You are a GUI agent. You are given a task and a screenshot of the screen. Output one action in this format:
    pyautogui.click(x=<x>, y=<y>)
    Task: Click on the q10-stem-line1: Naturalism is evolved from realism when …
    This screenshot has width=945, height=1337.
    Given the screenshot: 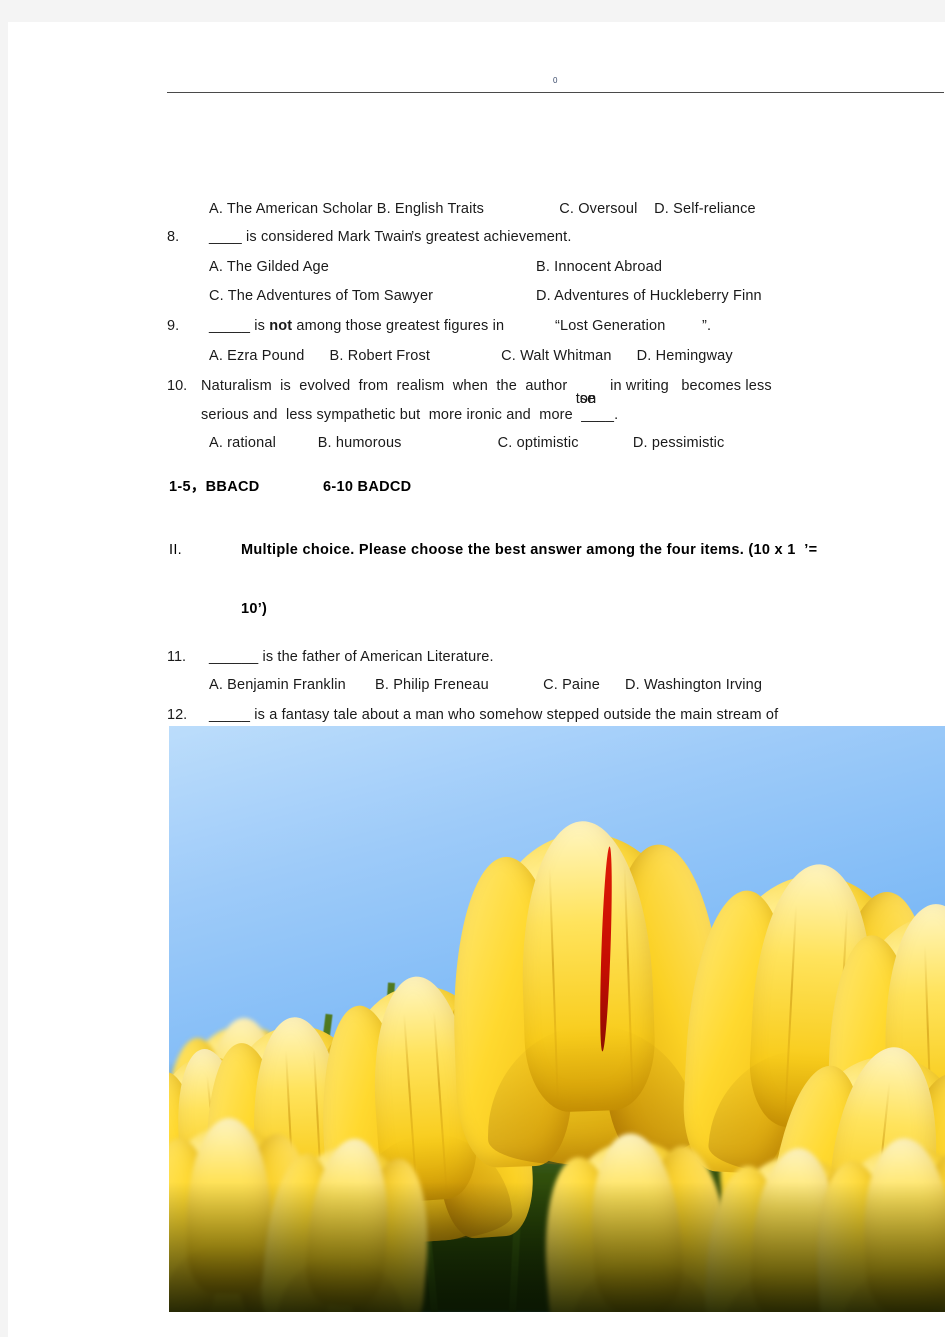 What is the action you would take?
    pyautogui.click(x=486, y=392)
    